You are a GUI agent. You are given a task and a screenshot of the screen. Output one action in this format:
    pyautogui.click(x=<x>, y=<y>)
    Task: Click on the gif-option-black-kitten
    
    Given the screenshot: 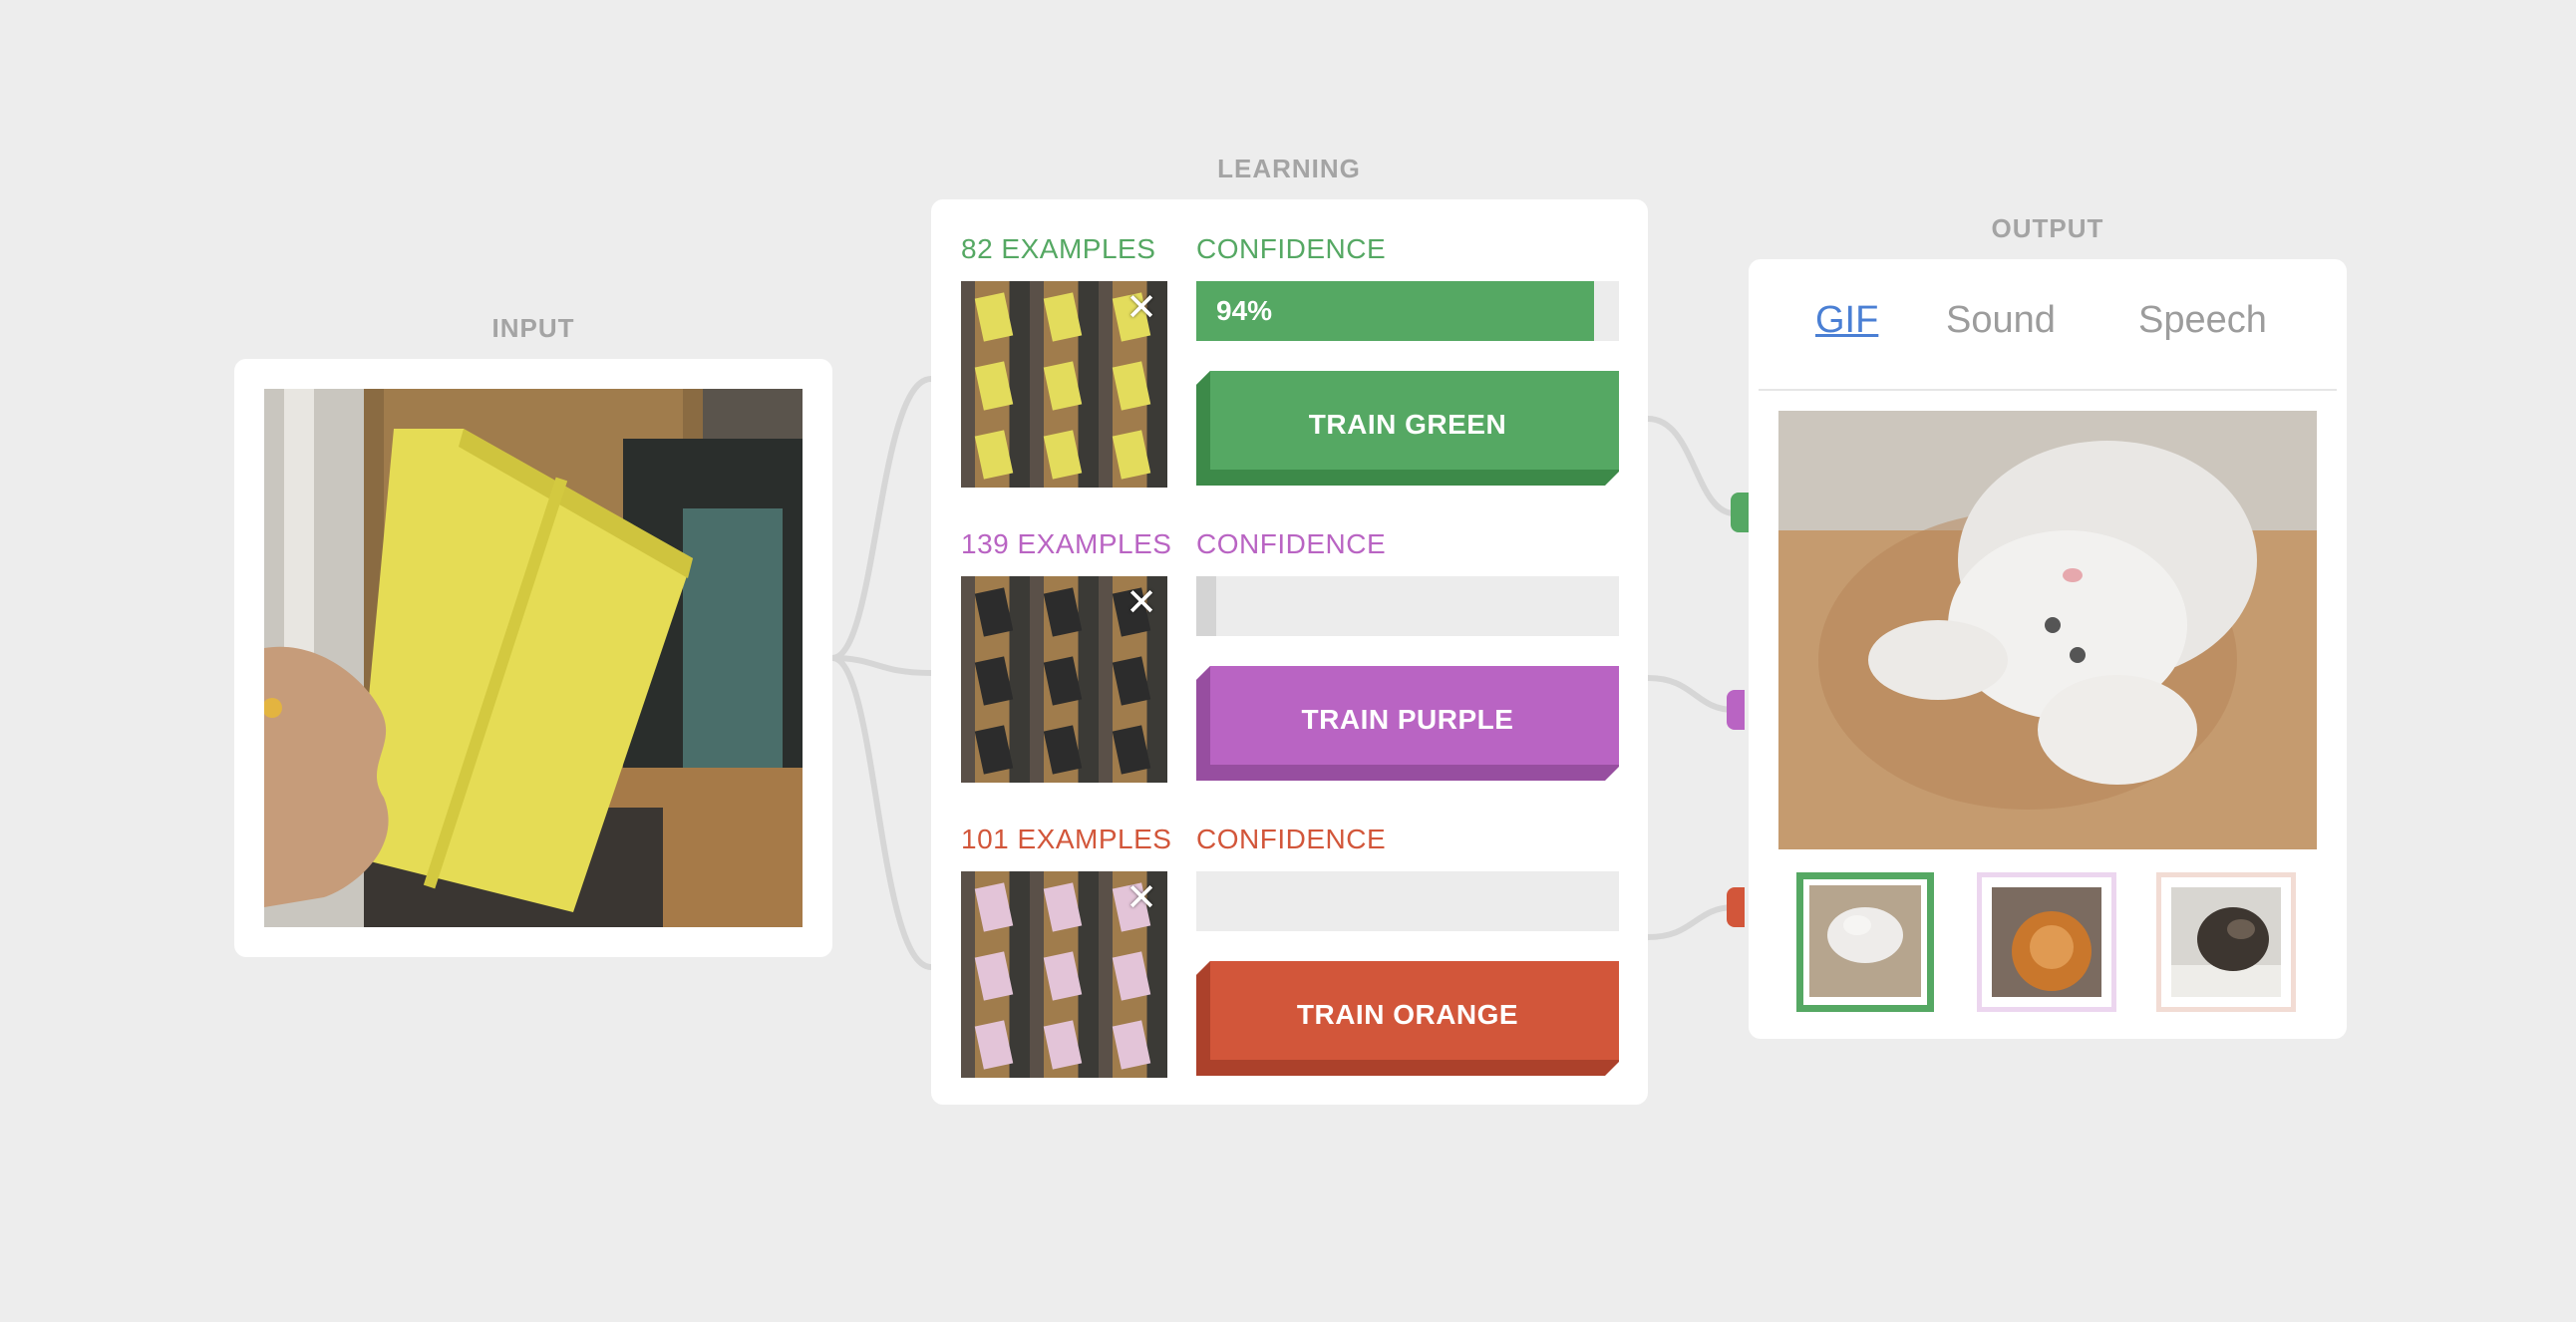 What is the action you would take?
    pyautogui.click(x=2226, y=942)
    